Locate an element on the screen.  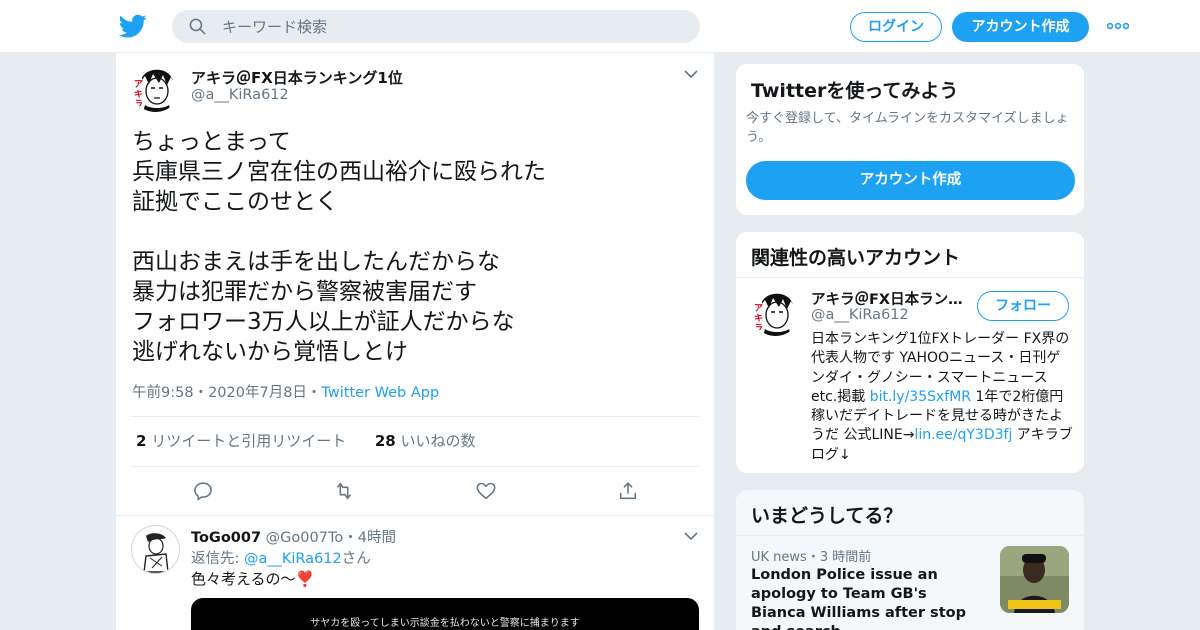
replying-to-prefix: 返信先: is located at coordinates (215, 559).